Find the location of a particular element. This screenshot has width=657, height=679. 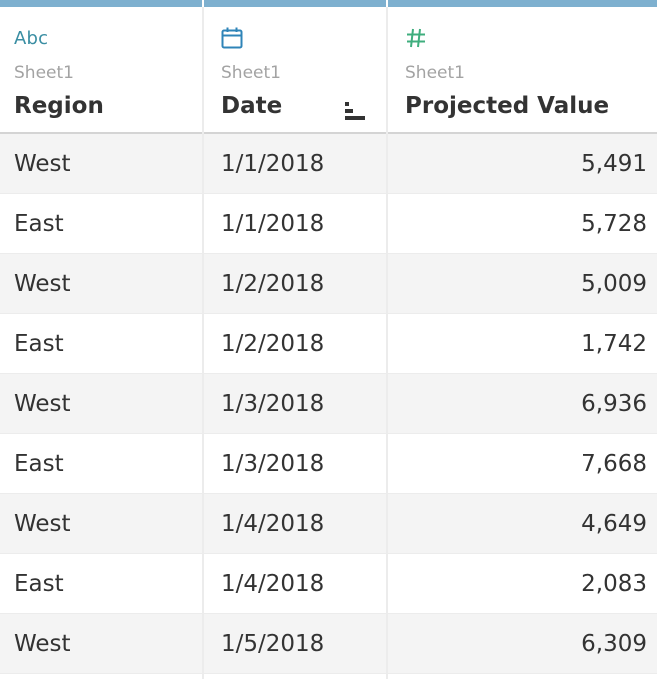

calendar-icon is located at coordinates (232, 38).